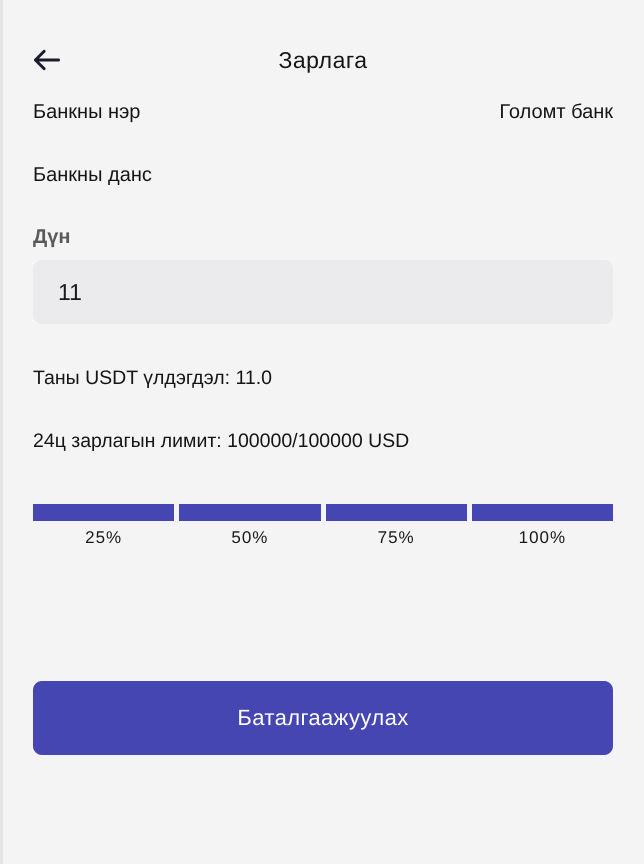 This screenshot has height=864, width=644. I want to click on detail-value: Голомт банк, so click(556, 112).